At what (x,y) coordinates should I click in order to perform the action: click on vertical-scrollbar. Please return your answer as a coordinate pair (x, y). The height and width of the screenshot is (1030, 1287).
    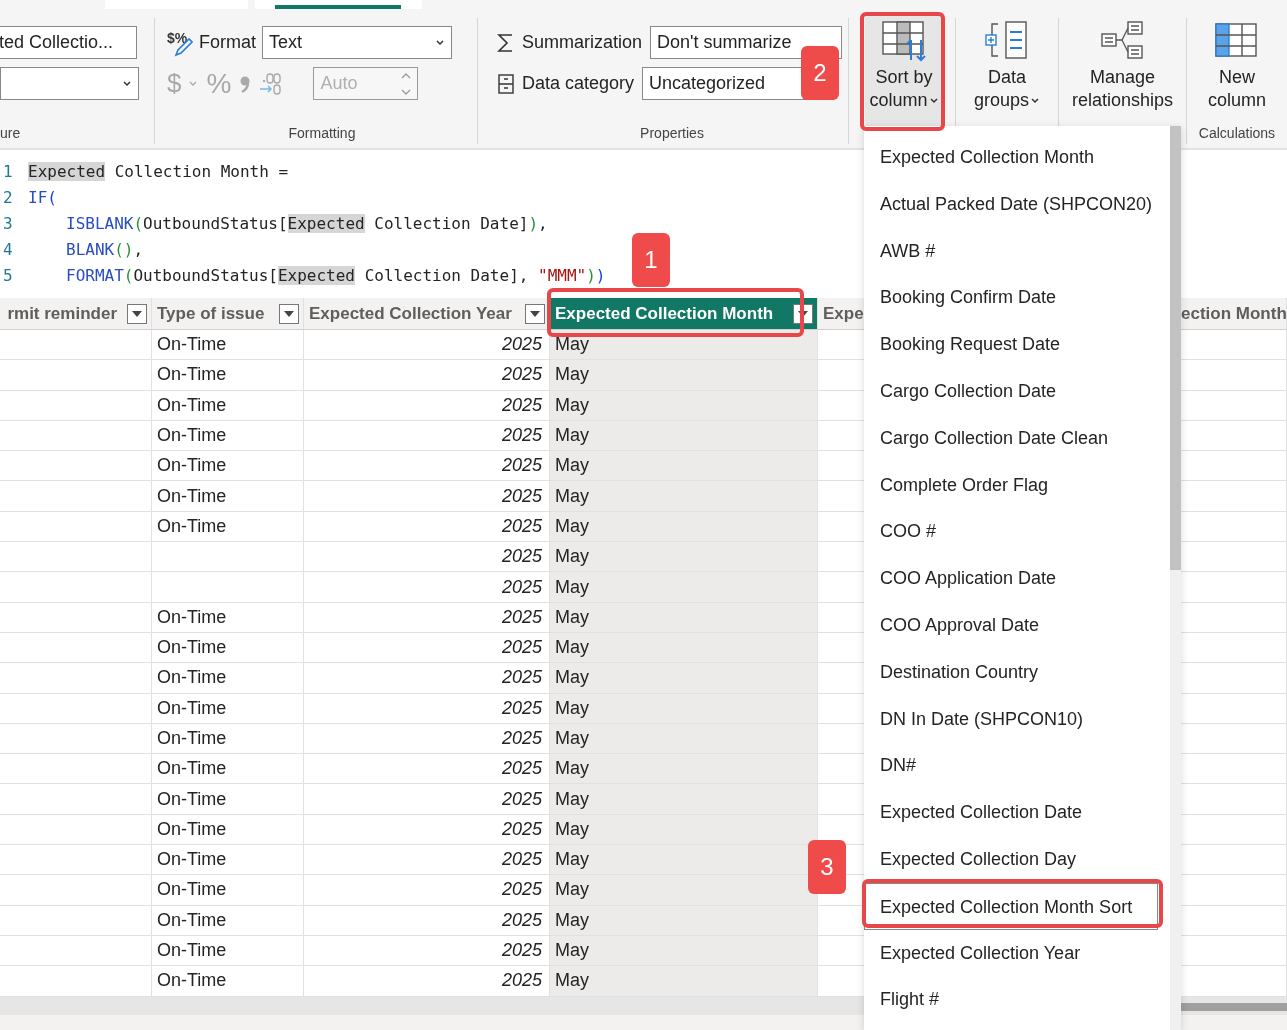
    Looking at the image, I should click on (1175, 578).